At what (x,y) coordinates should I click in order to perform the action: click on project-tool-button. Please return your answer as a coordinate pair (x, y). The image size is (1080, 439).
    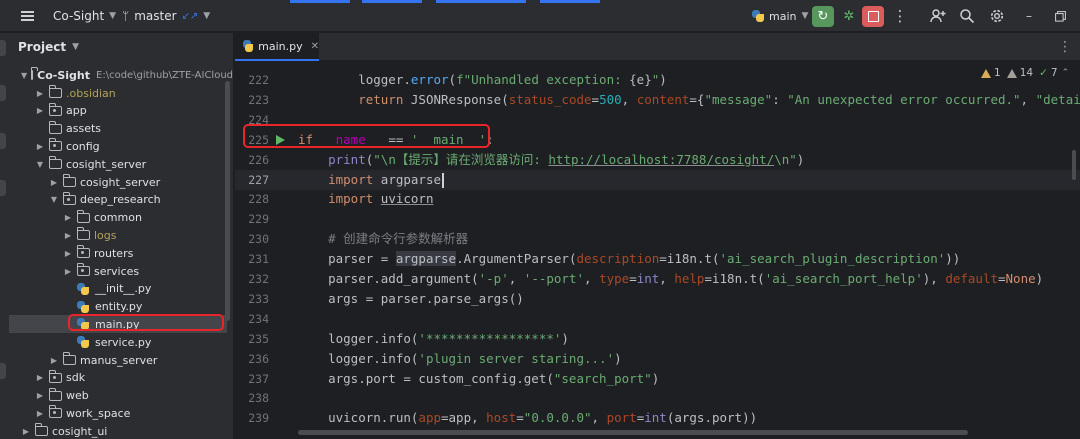
    Looking at the image, I should click on (3, 48).